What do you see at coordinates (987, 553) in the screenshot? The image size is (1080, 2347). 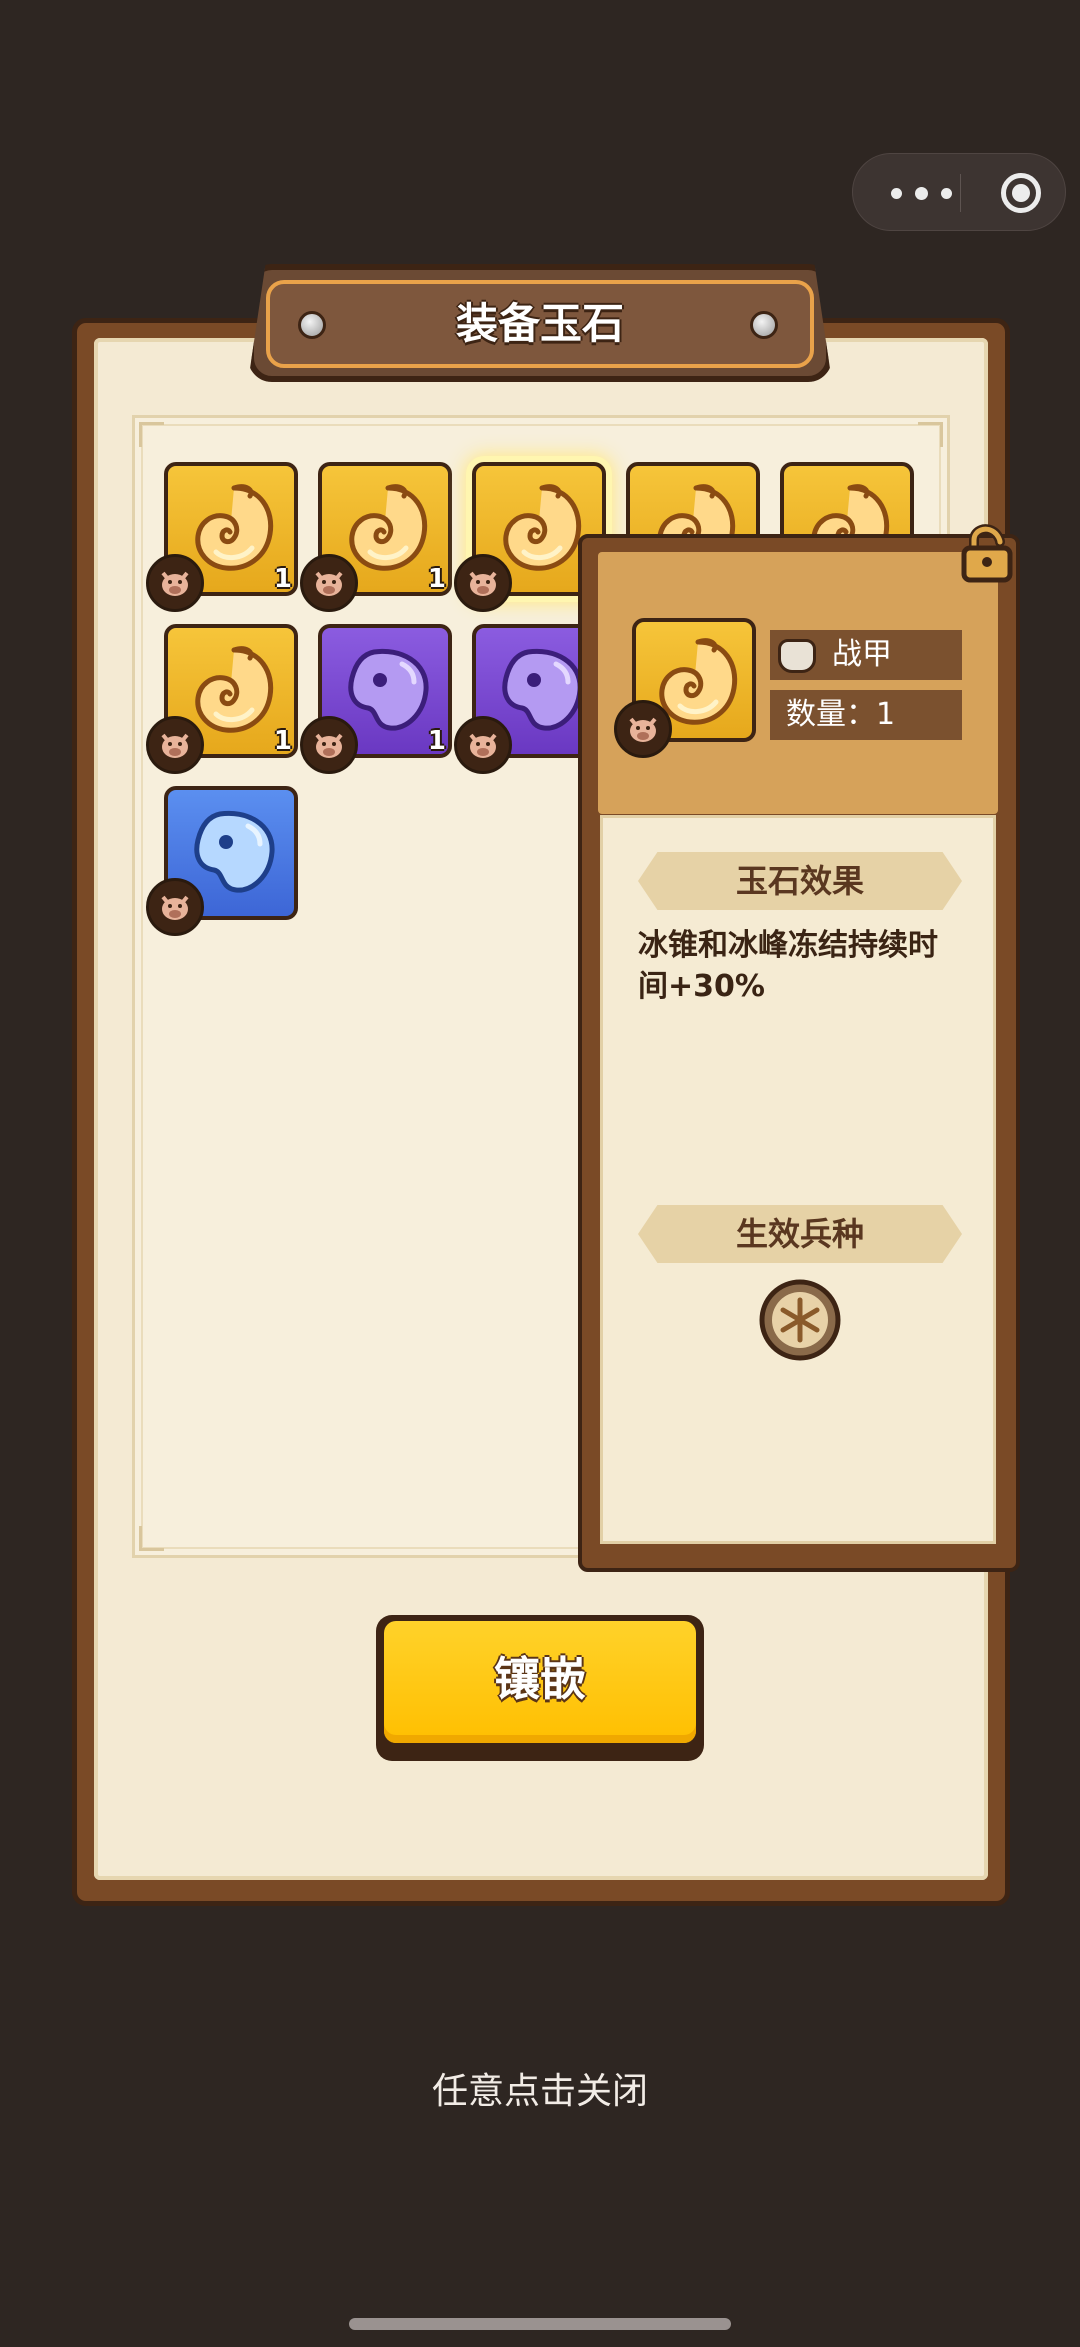 I see `unlocked-padlock-icon` at bounding box center [987, 553].